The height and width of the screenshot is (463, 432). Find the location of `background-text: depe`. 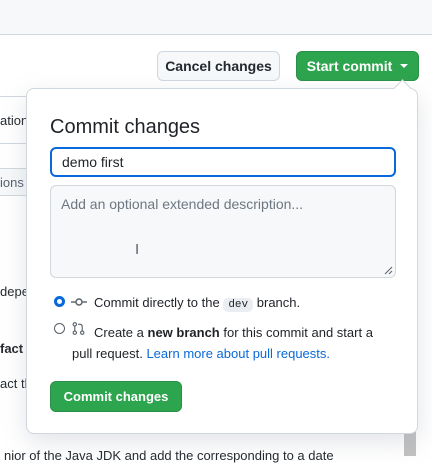

background-text: depe is located at coordinates (14, 291).